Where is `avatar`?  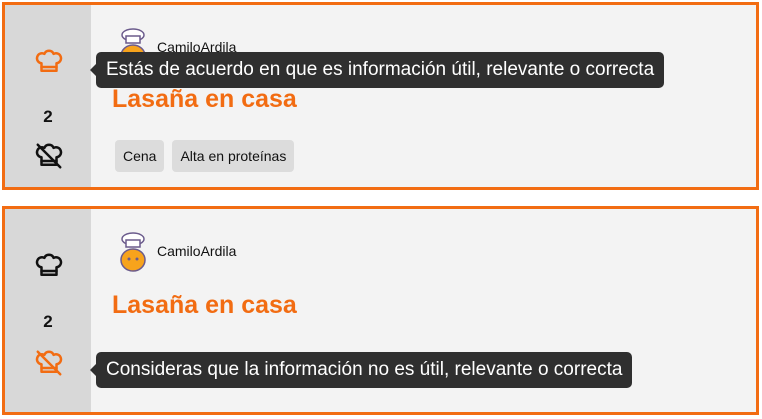
avatar is located at coordinates (133, 252).